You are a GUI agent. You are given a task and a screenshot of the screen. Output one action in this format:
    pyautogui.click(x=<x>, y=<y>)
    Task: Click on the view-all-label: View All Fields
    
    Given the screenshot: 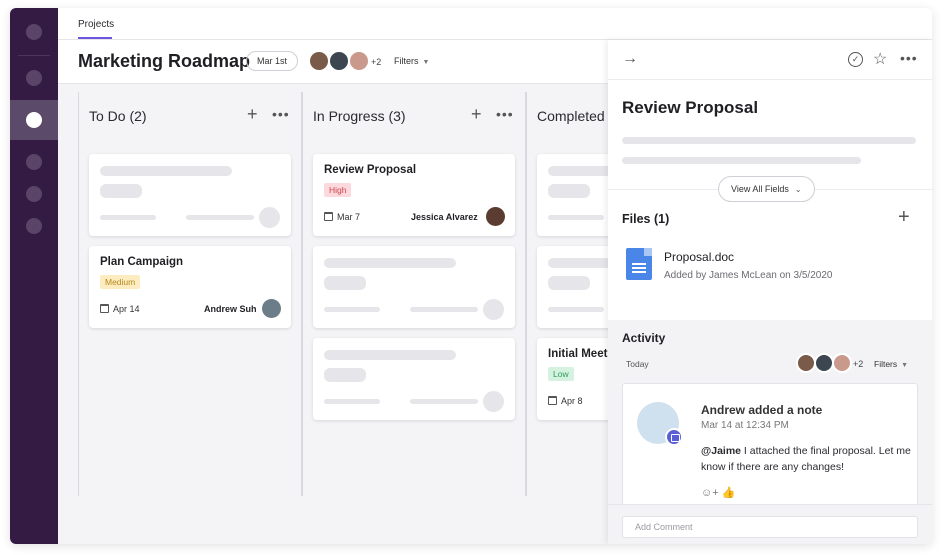 What is the action you would take?
    pyautogui.click(x=760, y=189)
    